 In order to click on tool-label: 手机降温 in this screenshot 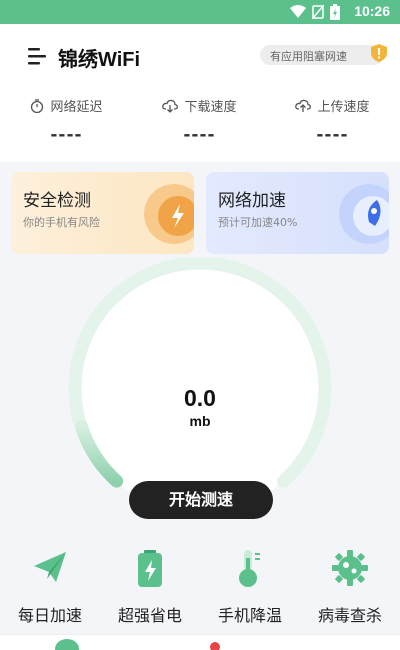, I will do `click(249, 615)`.